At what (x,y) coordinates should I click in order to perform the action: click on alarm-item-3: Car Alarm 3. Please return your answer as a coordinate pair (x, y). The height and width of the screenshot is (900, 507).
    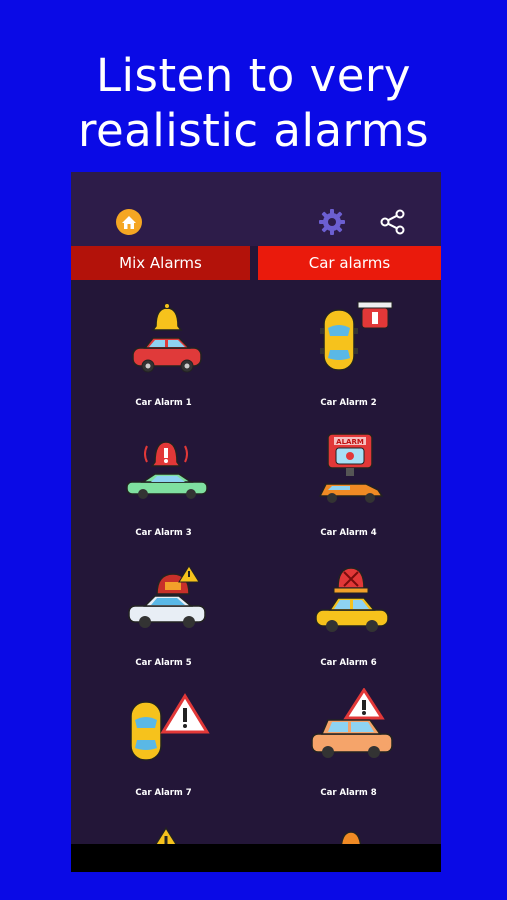
    Looking at the image, I should click on (163, 485).